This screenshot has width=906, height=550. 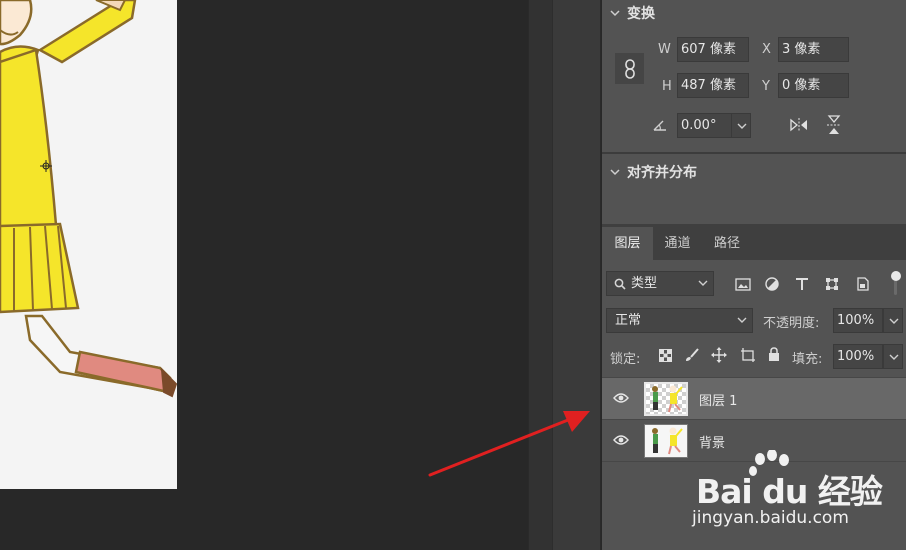 I want to click on transform-header: 变换, so click(x=632, y=13).